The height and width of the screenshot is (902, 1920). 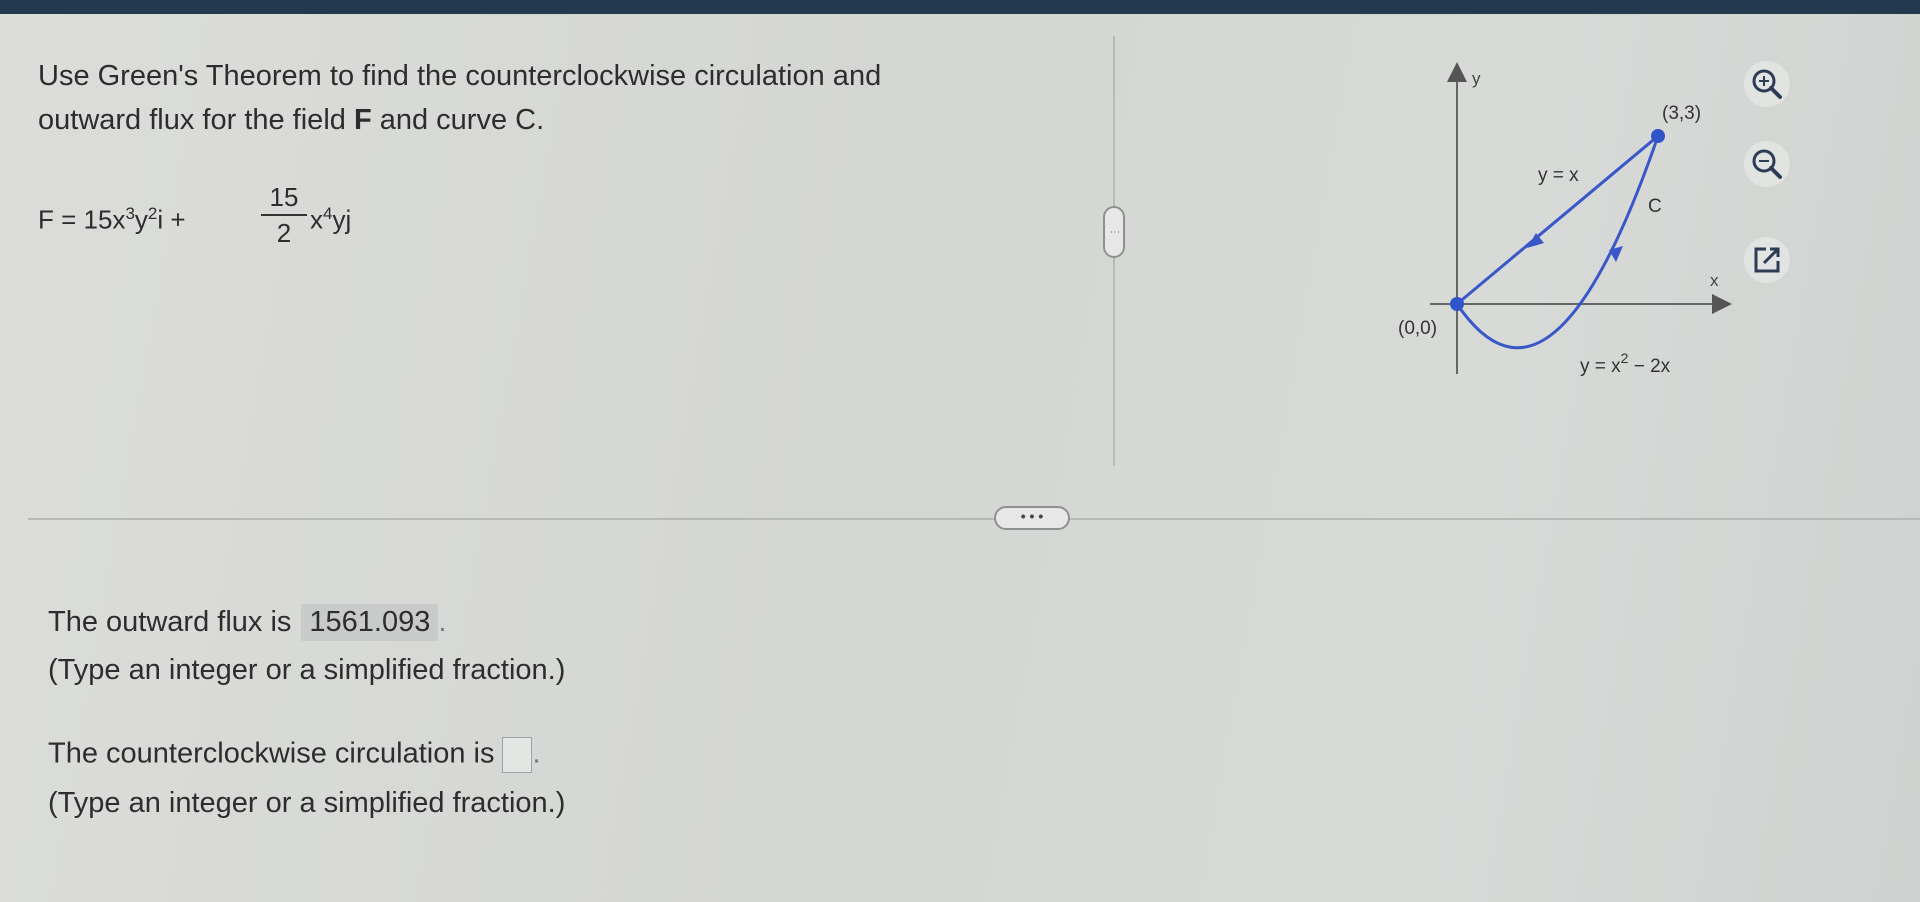 What do you see at coordinates (196, 120) in the screenshot?
I see `question-line-2-pre: outward flux for the field` at bounding box center [196, 120].